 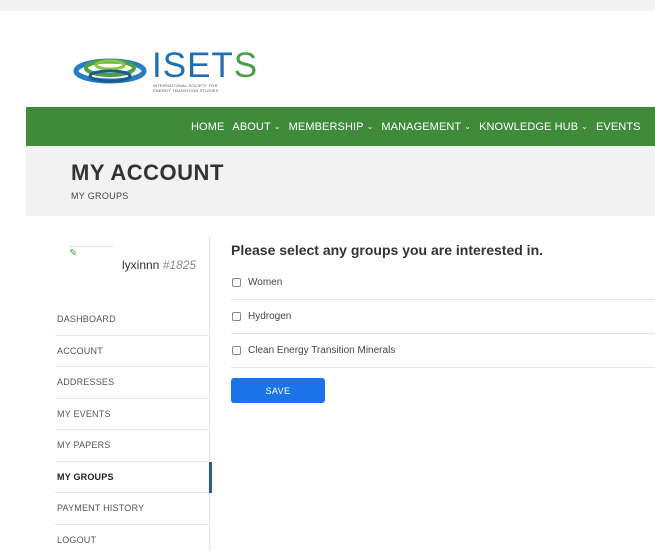 What do you see at coordinates (73, 253) in the screenshot?
I see `broken-image-icon: ✎` at bounding box center [73, 253].